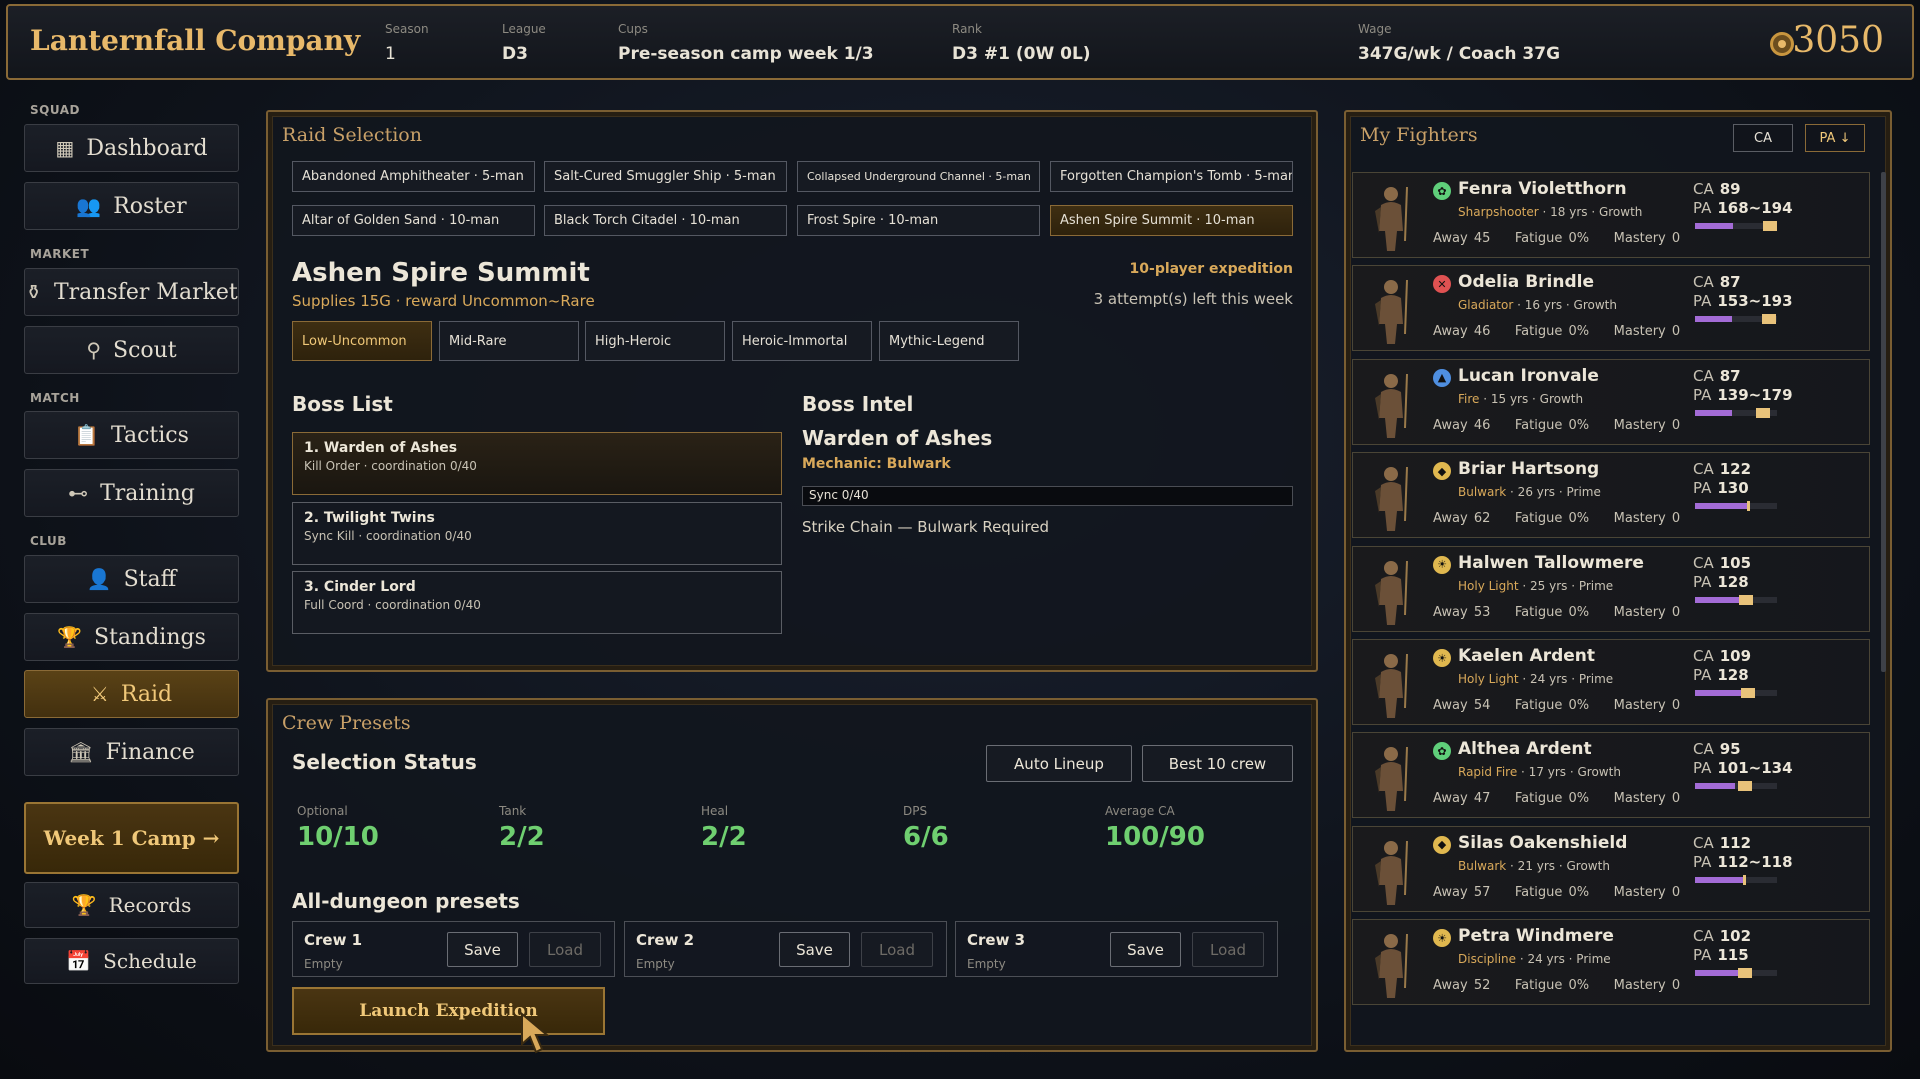 Image resolution: width=1920 pixels, height=1079 pixels. What do you see at coordinates (509, 341) in the screenshot?
I see `tier-tab: Mid-Rare` at bounding box center [509, 341].